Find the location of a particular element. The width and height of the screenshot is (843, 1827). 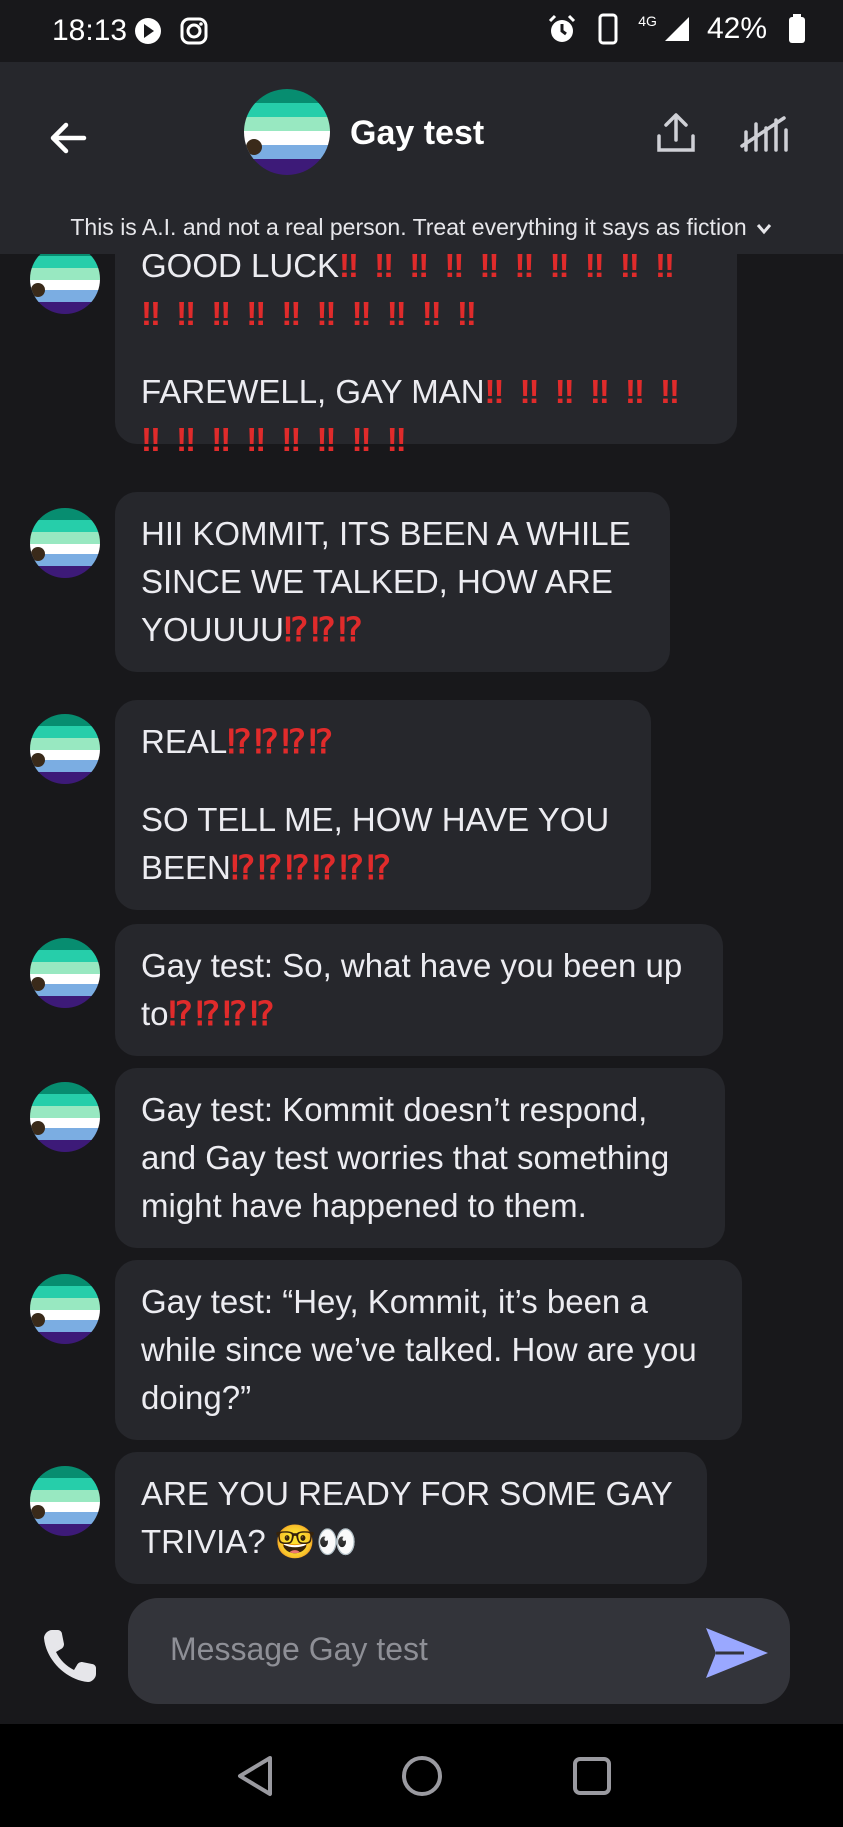

send-button is located at coordinates (737, 1653).